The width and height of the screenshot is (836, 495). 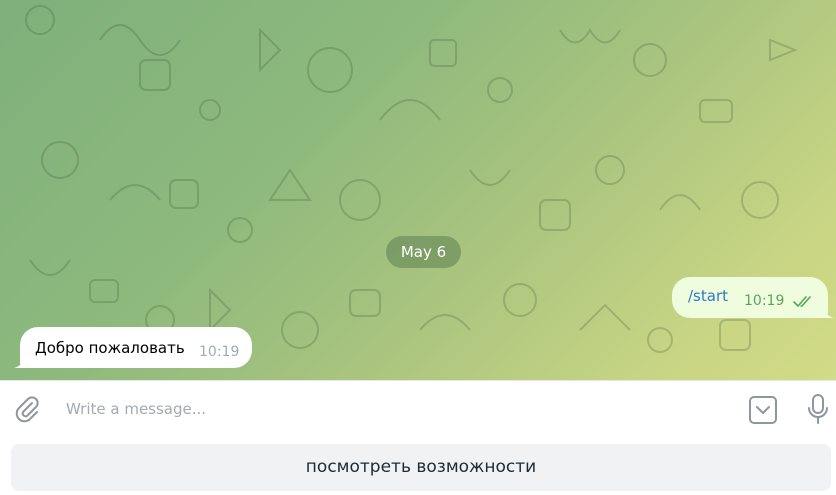 I want to click on keyboard-toggle-icon, so click(x=763, y=410).